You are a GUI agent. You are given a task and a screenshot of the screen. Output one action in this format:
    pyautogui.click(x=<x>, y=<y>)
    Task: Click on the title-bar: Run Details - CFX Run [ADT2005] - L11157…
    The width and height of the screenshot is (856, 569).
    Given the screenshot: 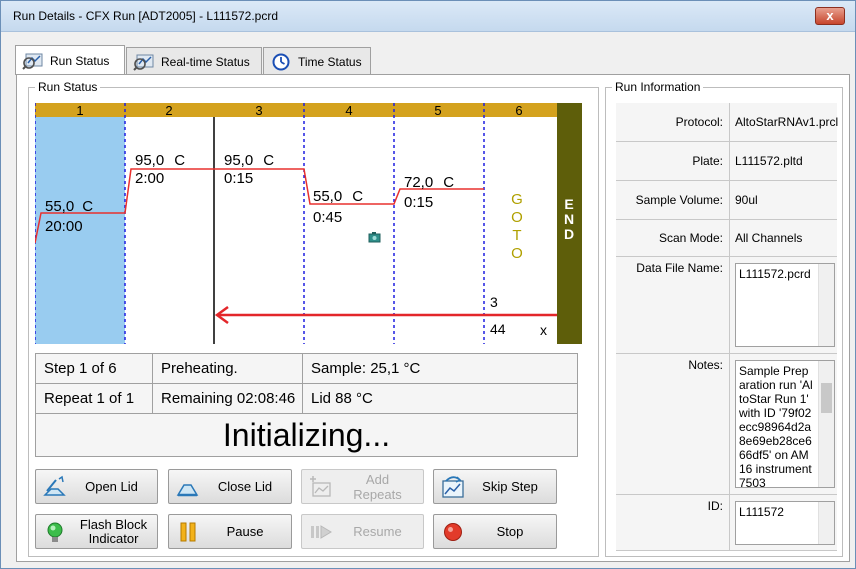 What is the action you would take?
    pyautogui.click(x=428, y=16)
    